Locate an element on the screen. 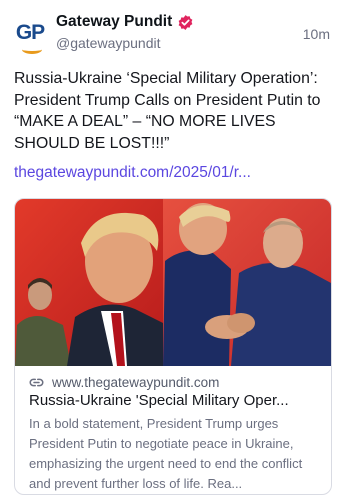 This screenshot has height=500, width=344. link-icon is located at coordinates (36, 382).